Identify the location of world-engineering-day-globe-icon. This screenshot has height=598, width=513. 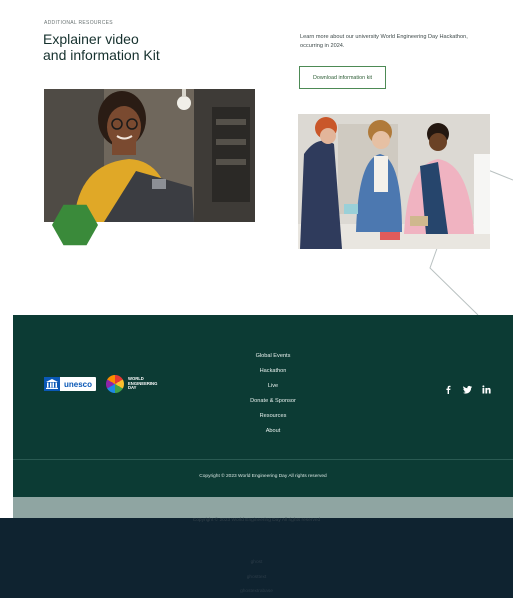
(115, 384).